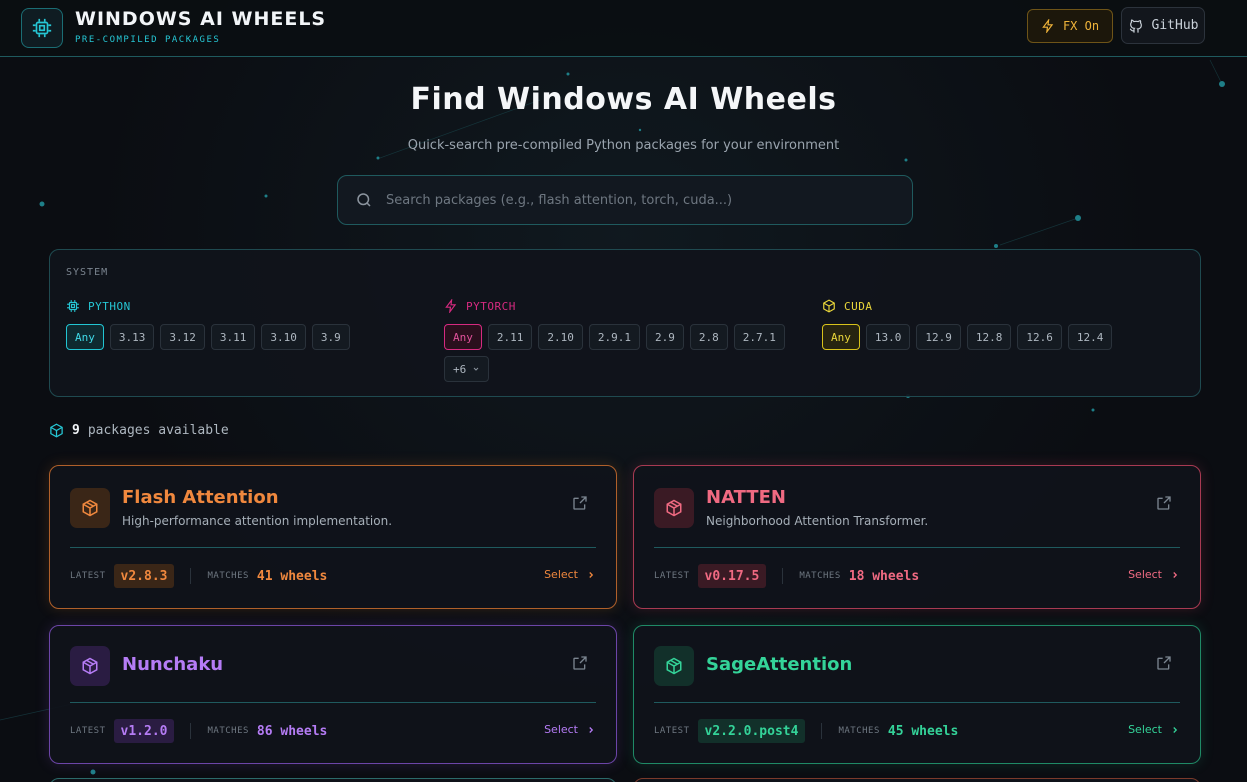  What do you see at coordinates (144, 731) in the screenshot?
I see `latest-version: v1.2.0` at bounding box center [144, 731].